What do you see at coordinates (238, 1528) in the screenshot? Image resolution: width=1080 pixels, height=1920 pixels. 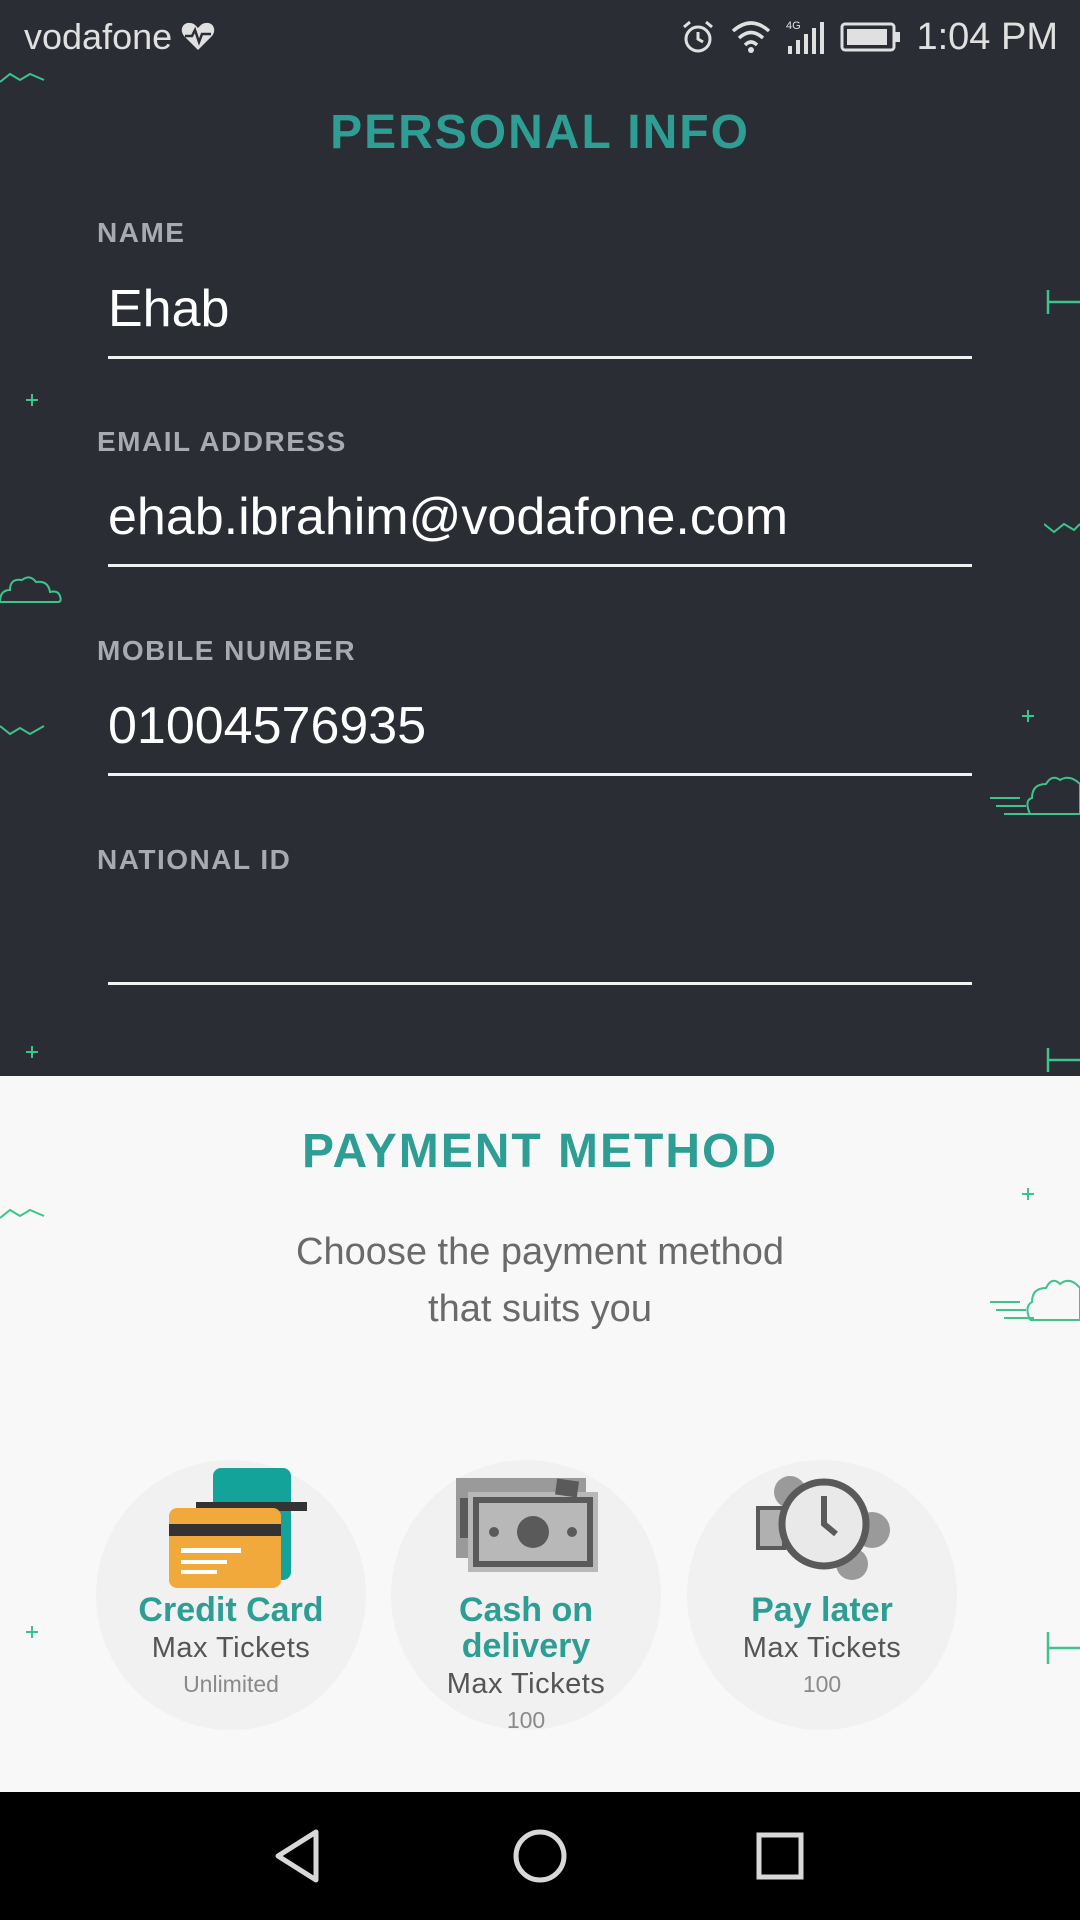 I see `credit-card-icon` at bounding box center [238, 1528].